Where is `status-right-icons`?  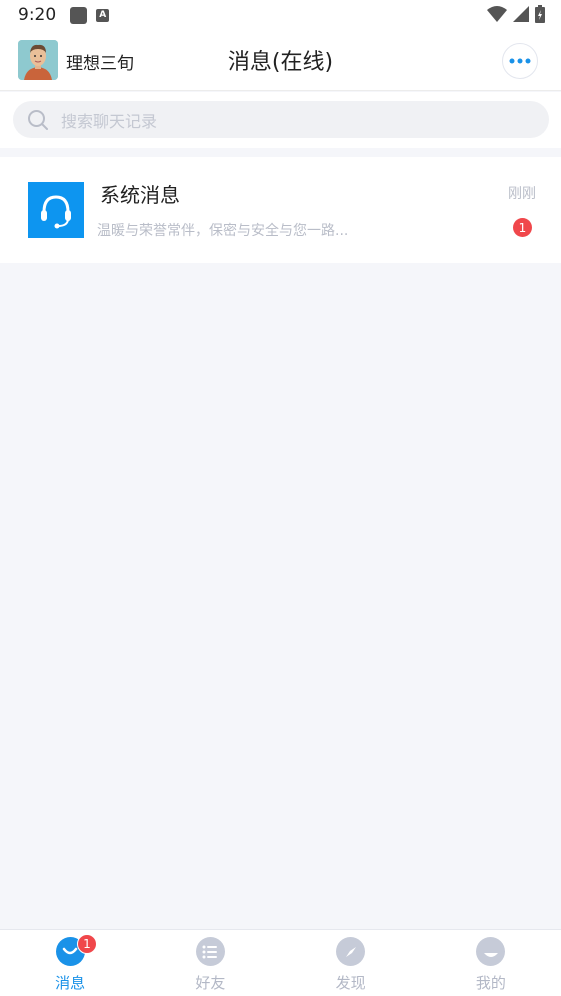
status-right-icons is located at coordinates (516, 14).